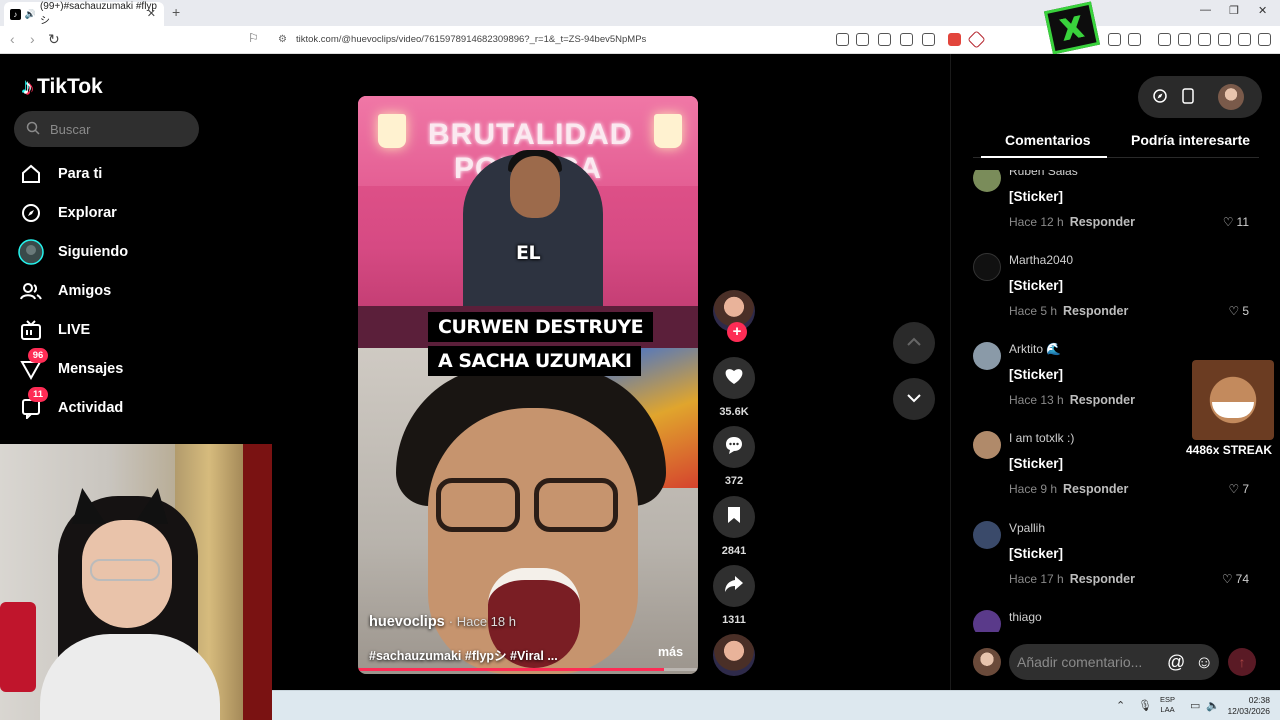 The image size is (1280, 720). What do you see at coordinates (1213, 705) in the screenshot?
I see `volume-icon: 🔈` at bounding box center [1213, 705].